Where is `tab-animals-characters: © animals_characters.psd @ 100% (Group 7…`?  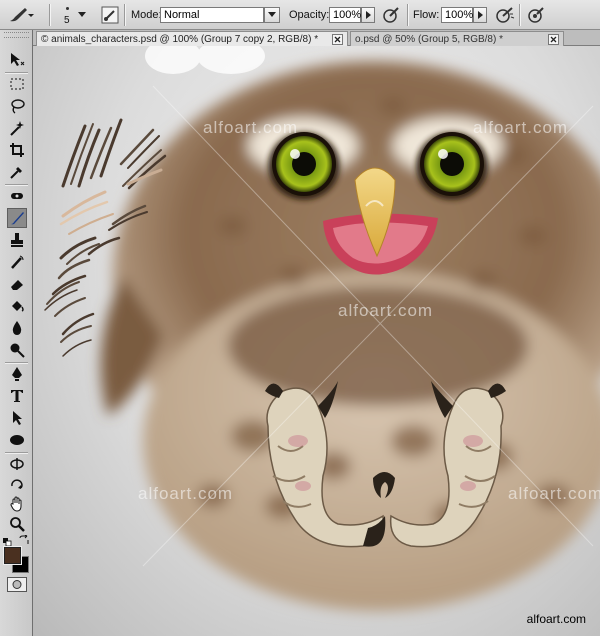 tab-animals-characters: © animals_characters.psd @ 100% (Group 7… is located at coordinates (192, 38).